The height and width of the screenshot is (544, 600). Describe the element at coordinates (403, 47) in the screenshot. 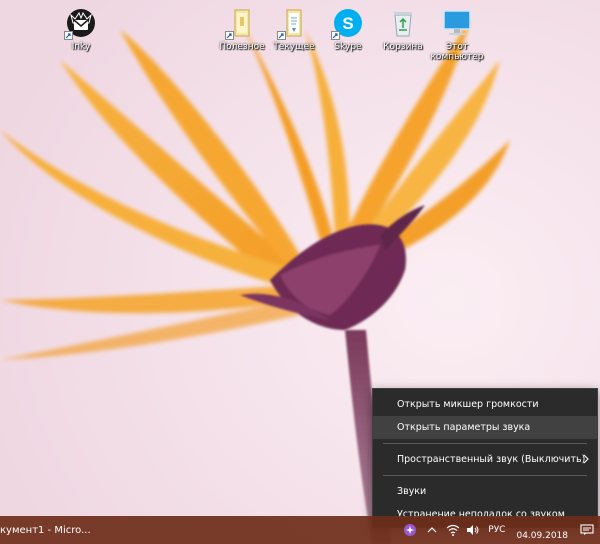

I see `desktop-icon-label: Корзина` at that location.